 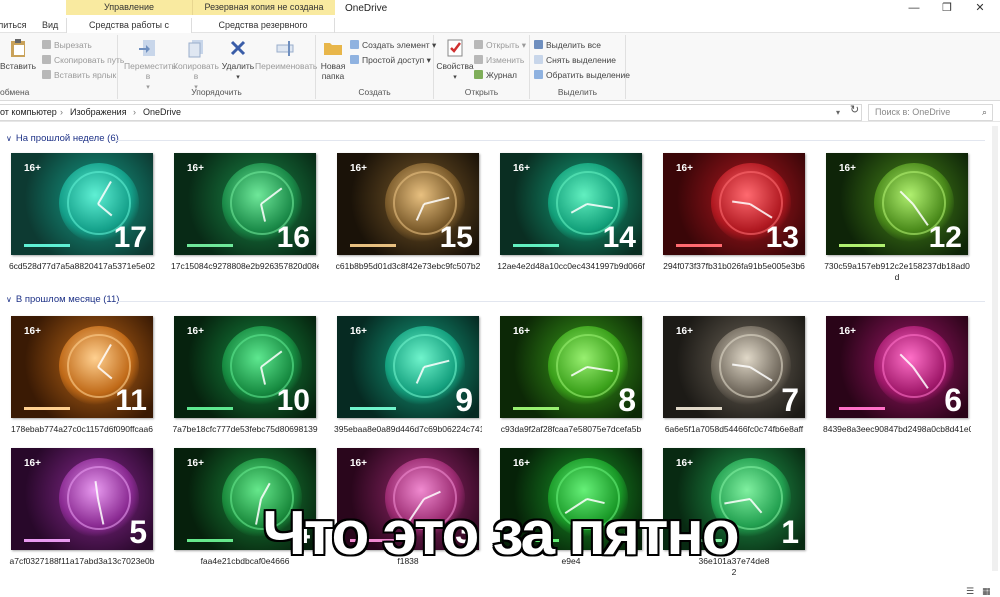 What do you see at coordinates (245, 367) in the screenshot?
I see `image-thumbnail: 16+ 10` at bounding box center [245, 367].